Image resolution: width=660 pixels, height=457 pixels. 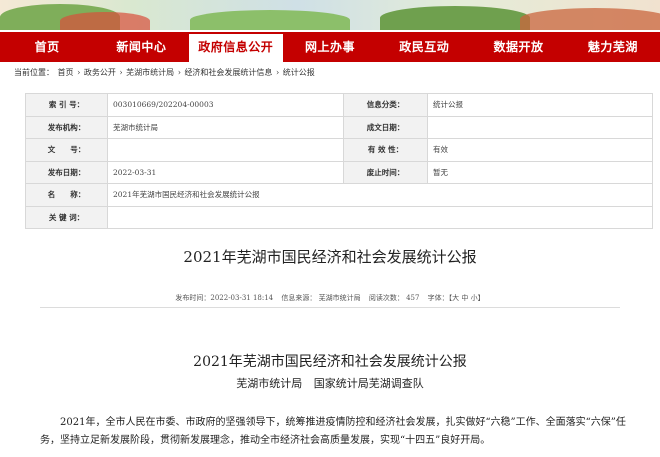 I want to click on info-row: 发布机构： 芜湖市统计局 成文日期：, so click(x=339, y=127).